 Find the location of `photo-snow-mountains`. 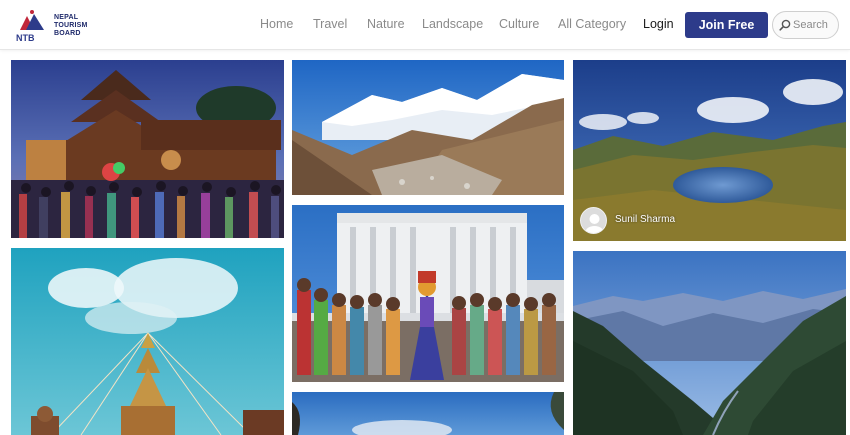

photo-snow-mountains is located at coordinates (428, 127).